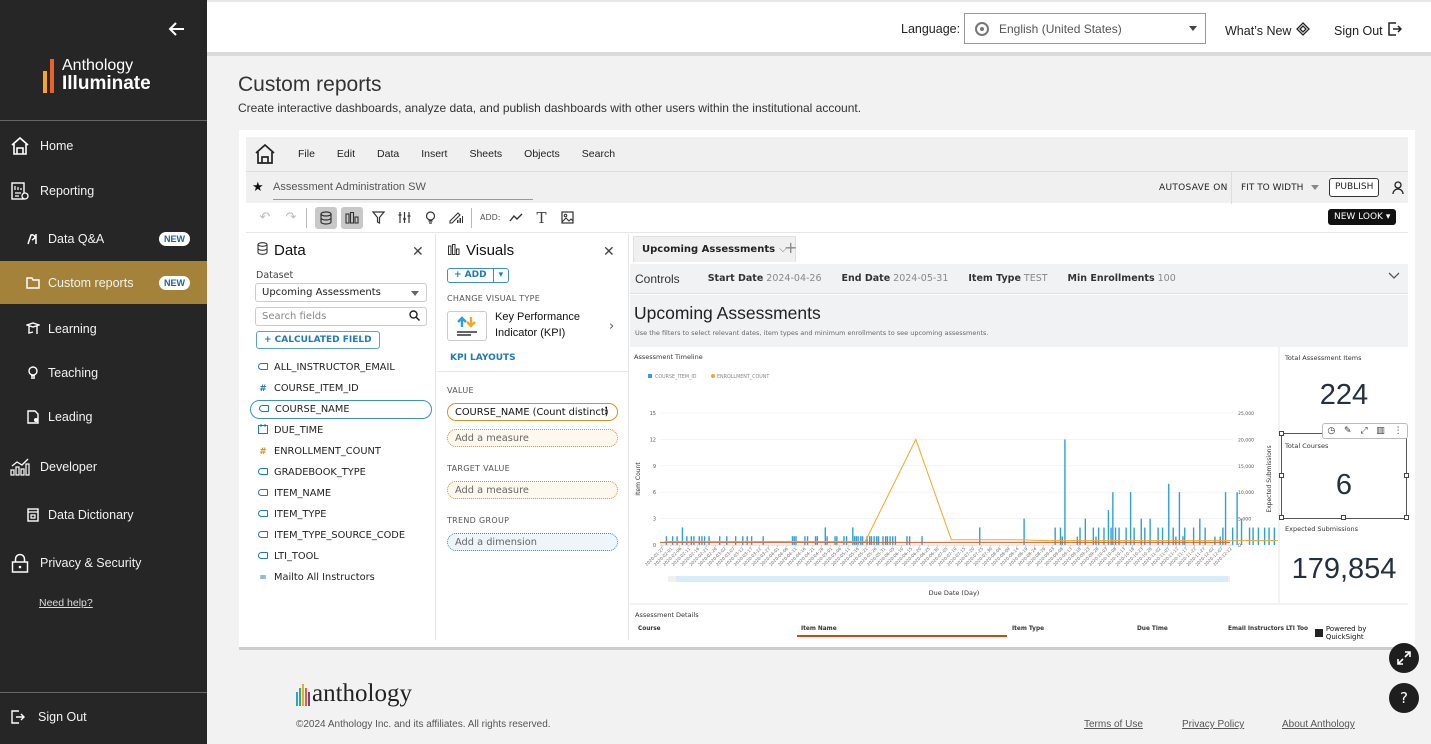  What do you see at coordinates (1213, 724) in the screenshot?
I see `privacy-policy-link: Privacy Policy` at bounding box center [1213, 724].